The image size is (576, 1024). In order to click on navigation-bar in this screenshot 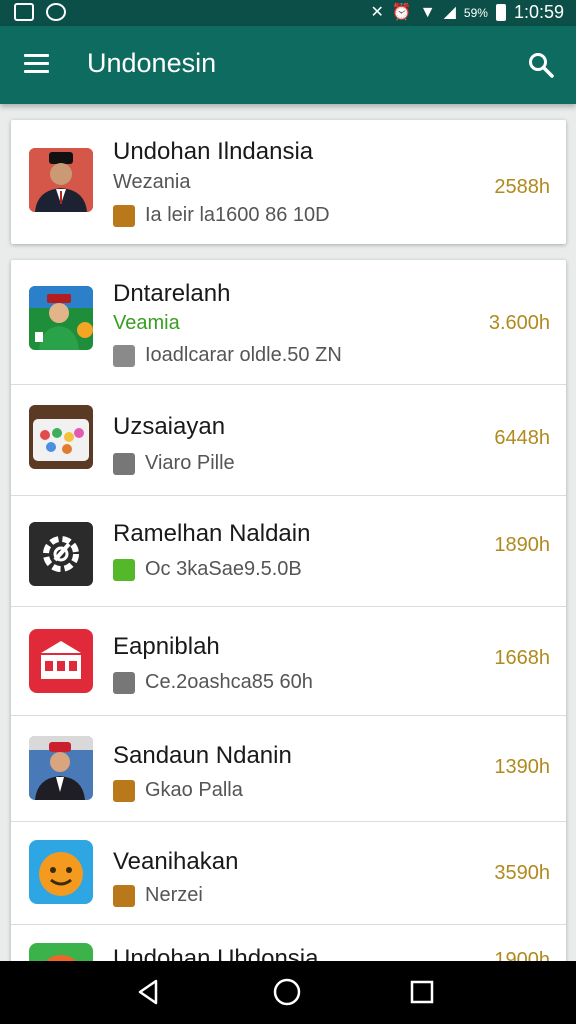, I will do `click(288, 992)`.